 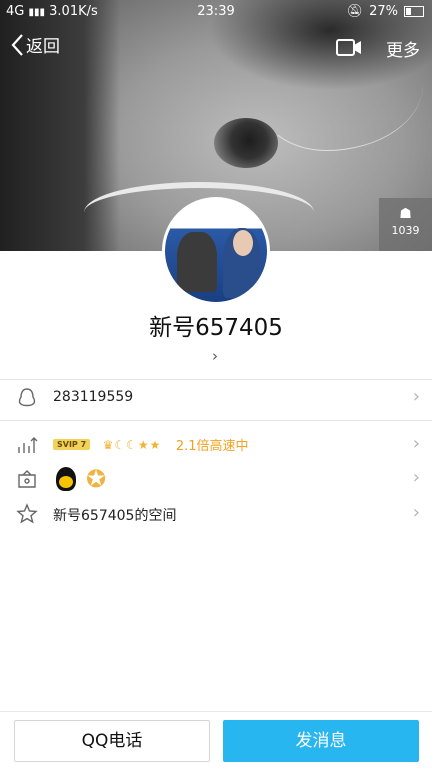 I want to click on more-button: 更多, so click(x=403, y=48).